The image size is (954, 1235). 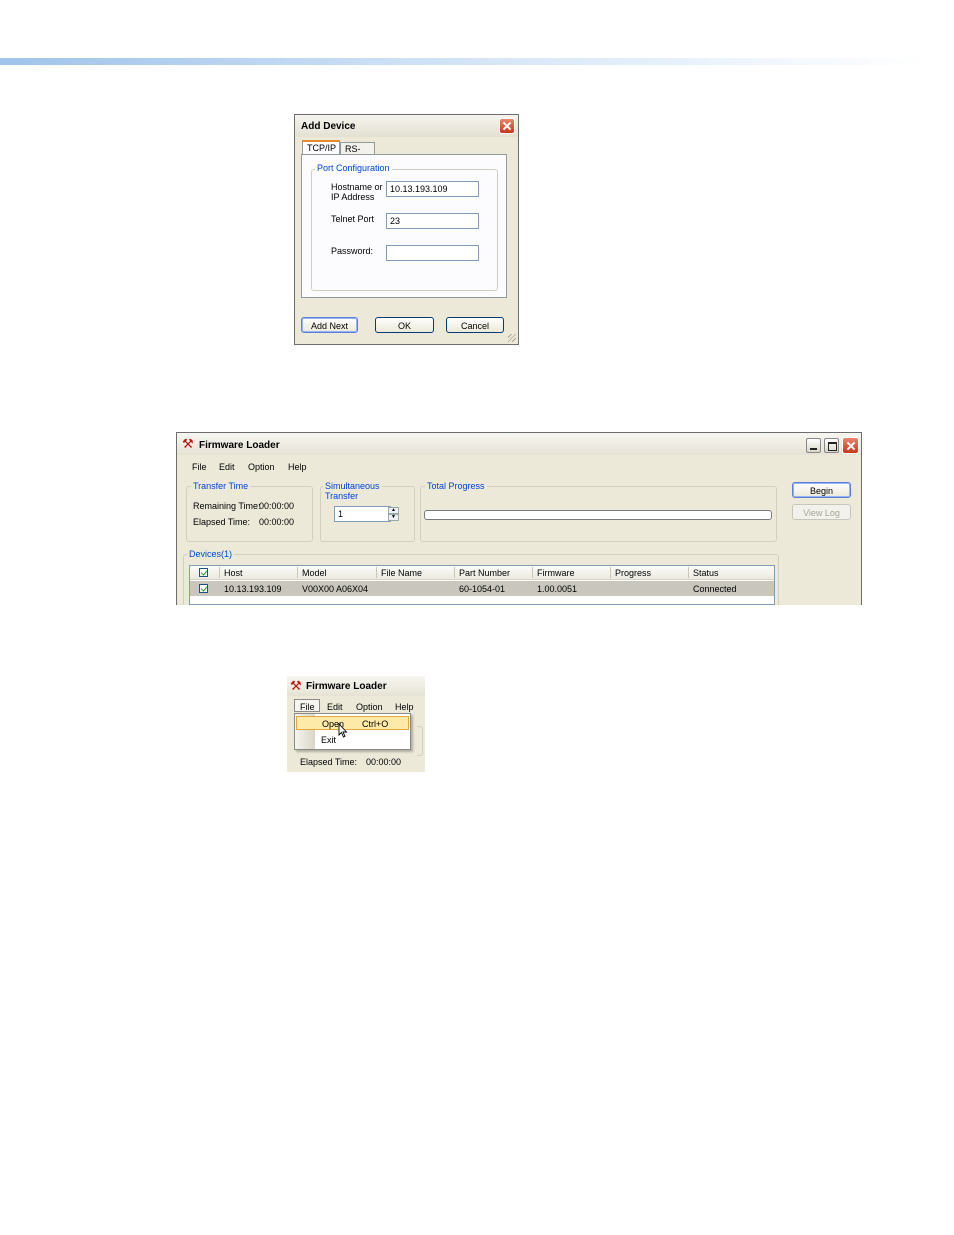 What do you see at coordinates (598, 515) in the screenshot?
I see `total-progress-bar` at bounding box center [598, 515].